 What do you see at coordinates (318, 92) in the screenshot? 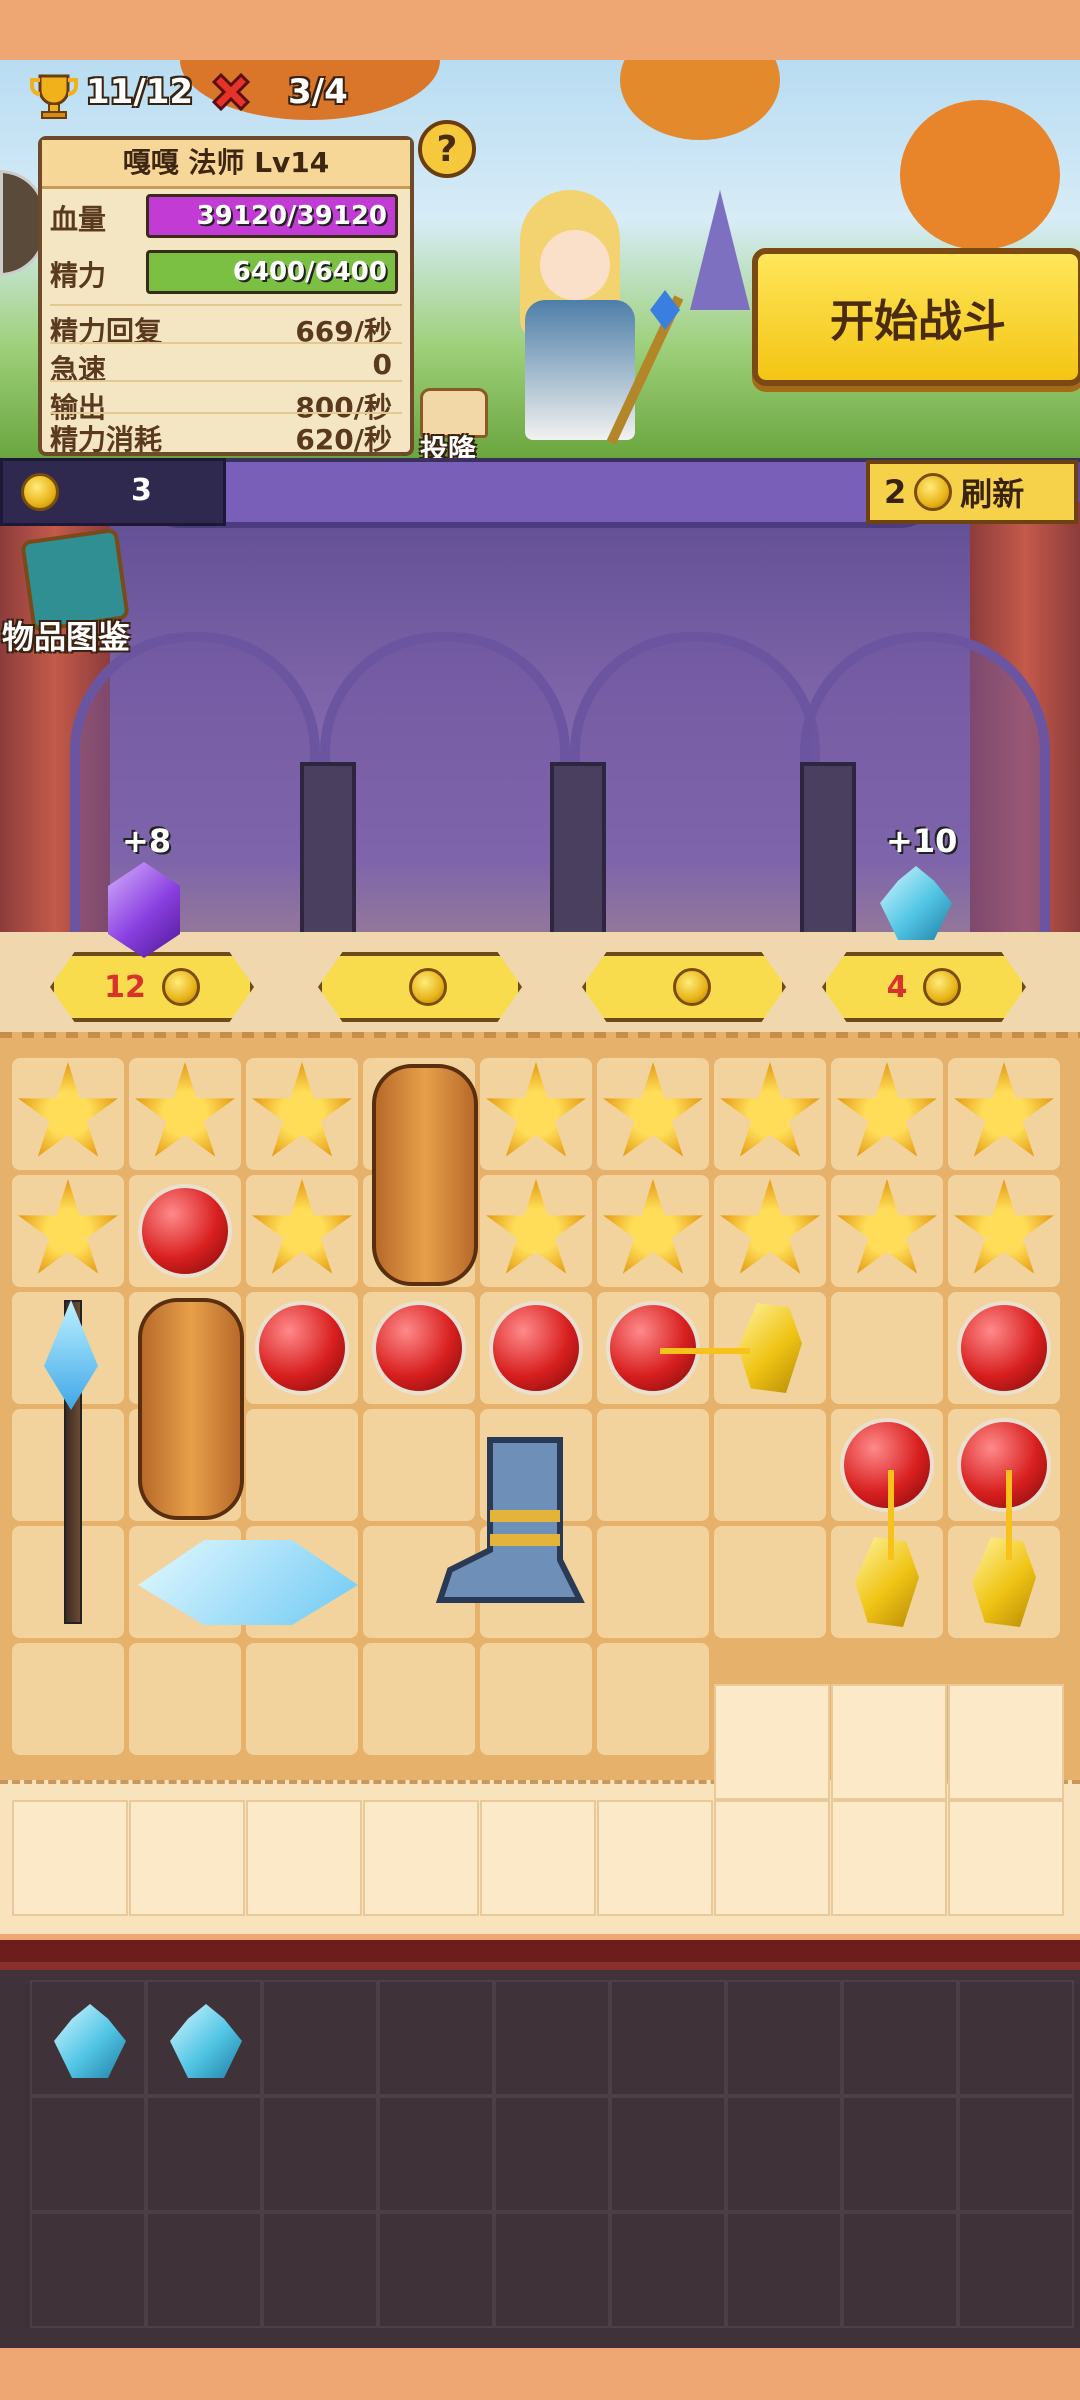
I see `lives-count: 3/4` at bounding box center [318, 92].